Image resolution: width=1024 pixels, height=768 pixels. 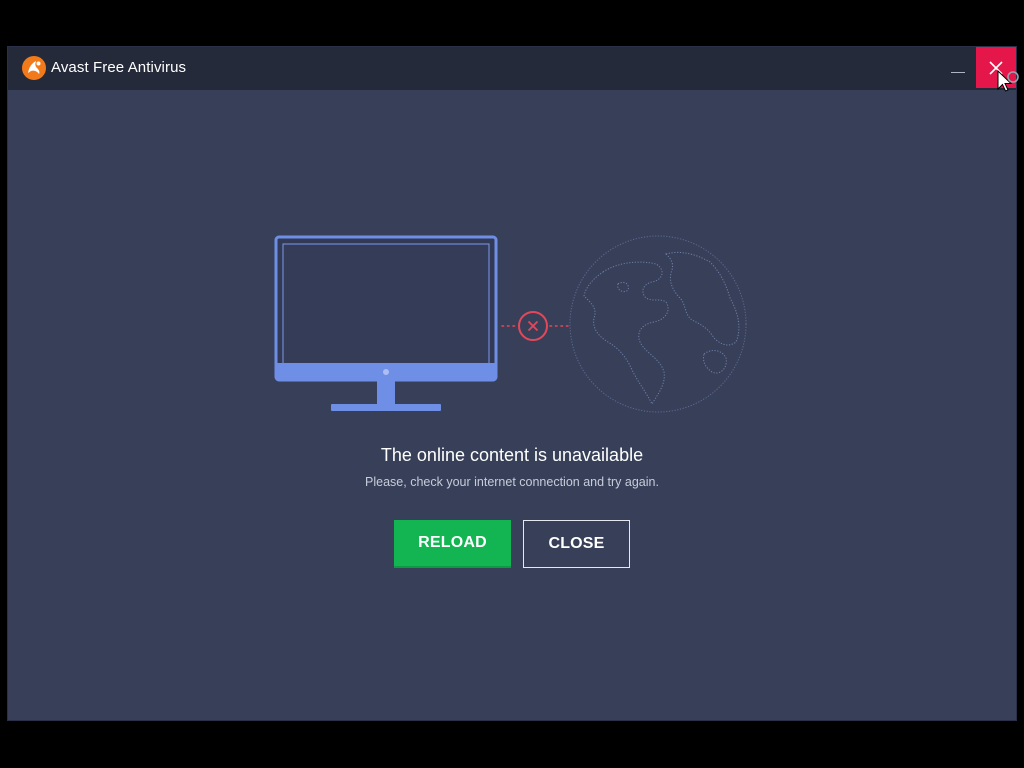 I want to click on window-title: Avast Free Antivirus, so click(x=119, y=67).